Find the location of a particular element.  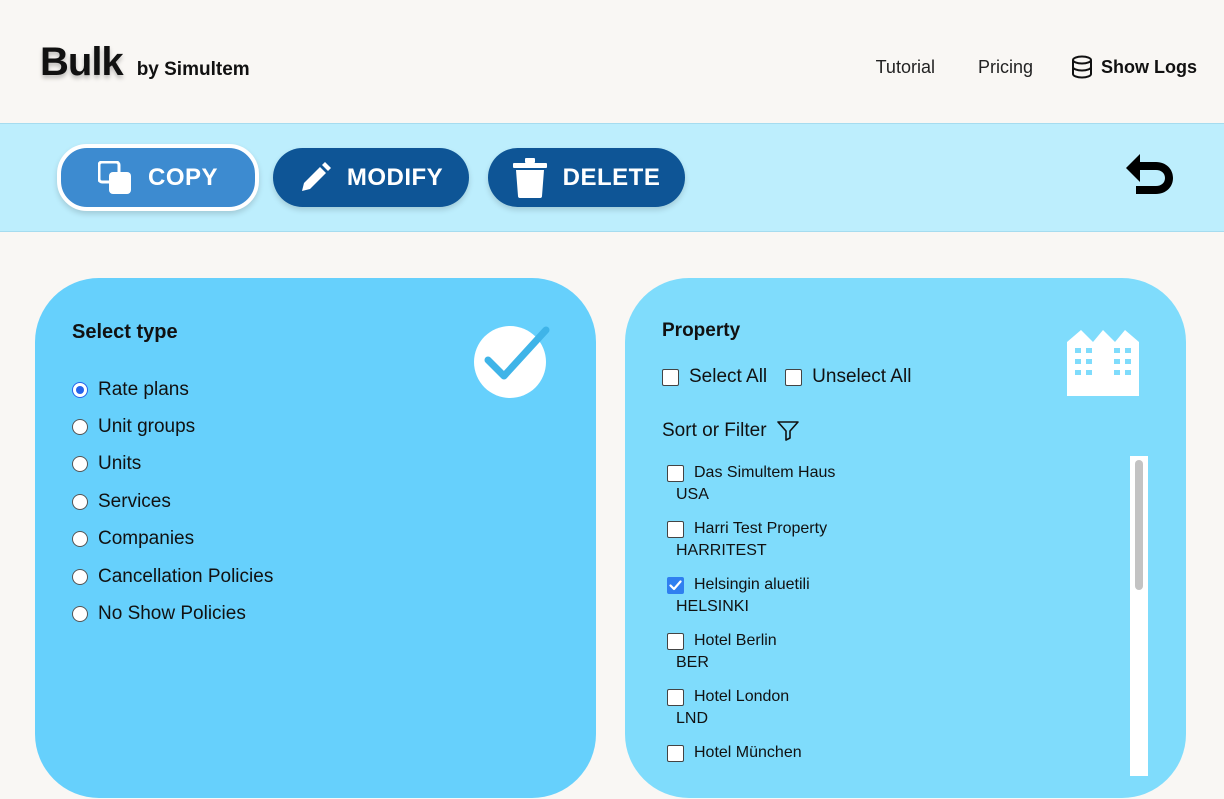

select-all-checkbox is located at coordinates (670, 377).